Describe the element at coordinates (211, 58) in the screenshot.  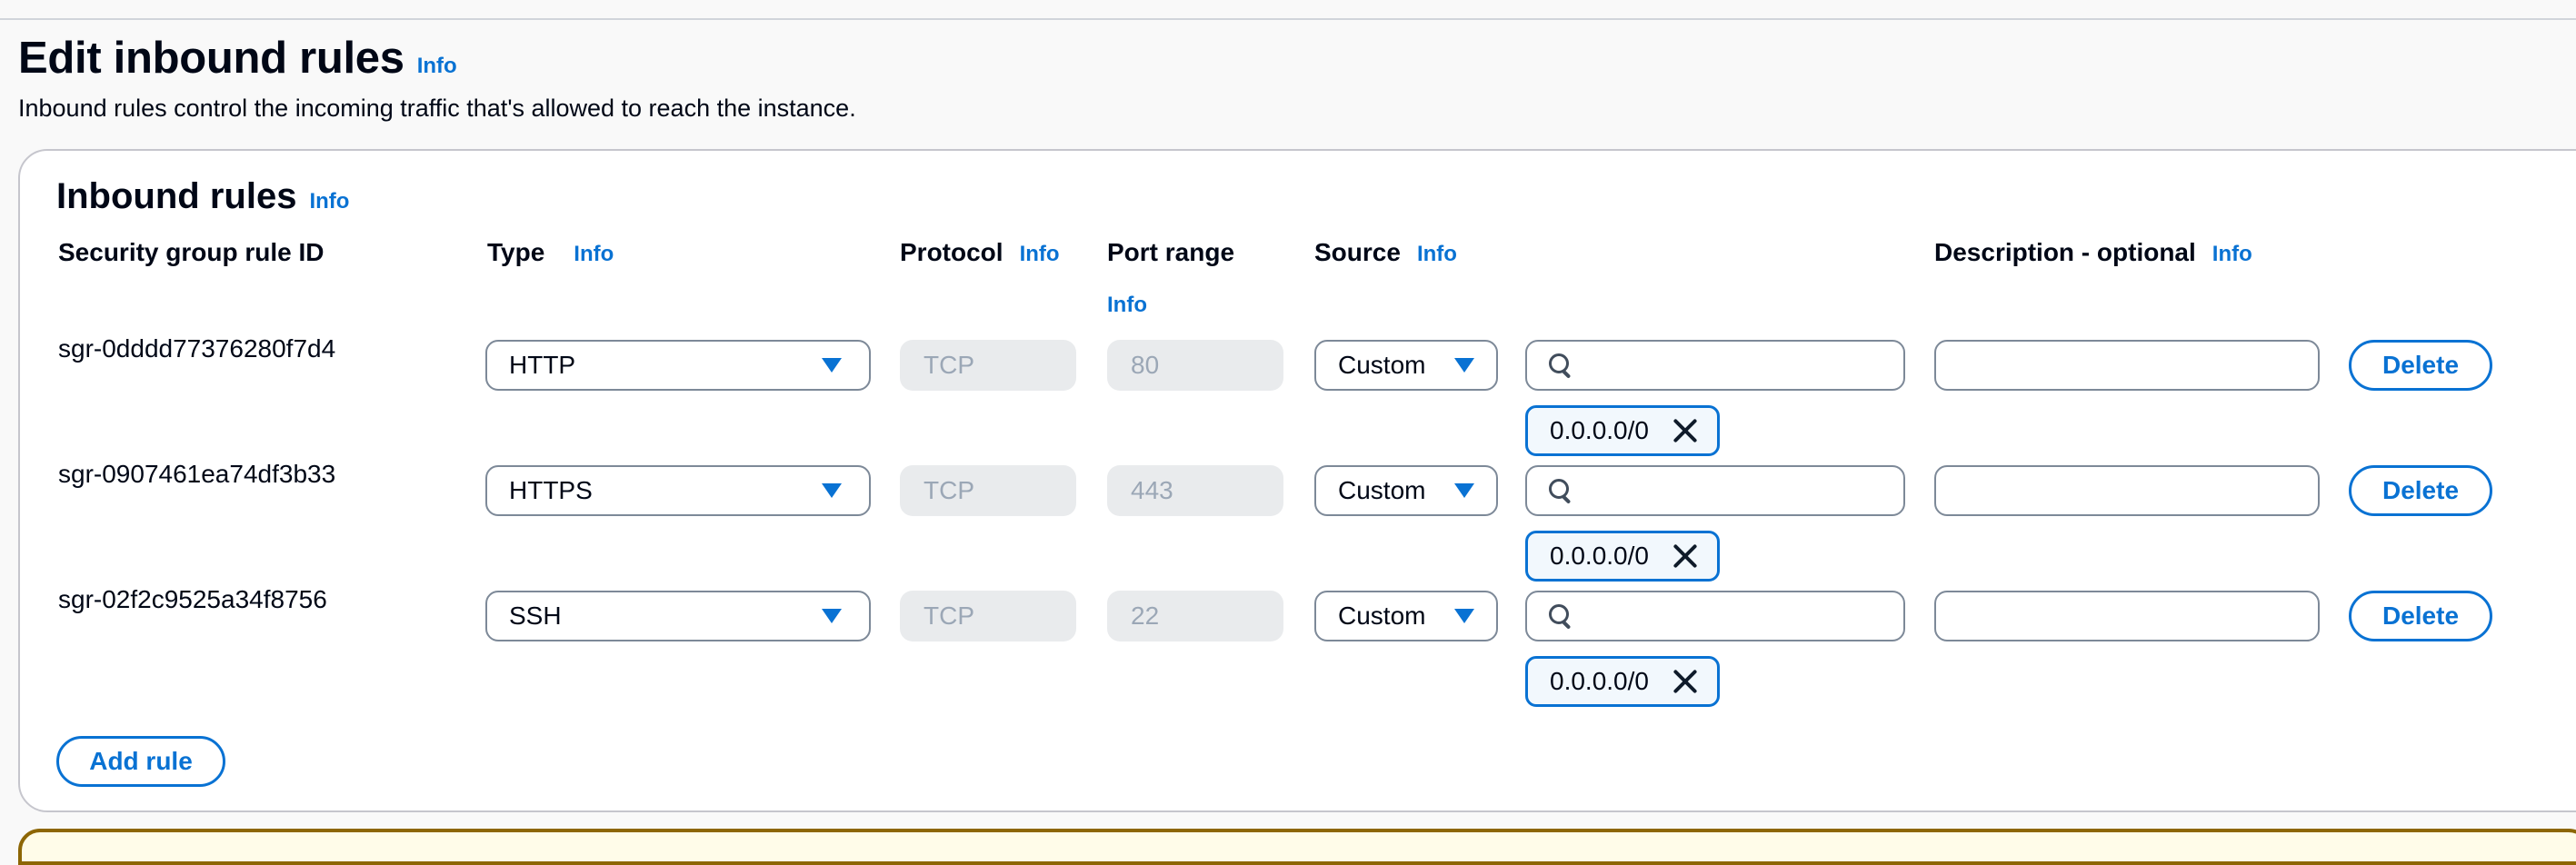
I see `page-title: Edit inbound rules` at that location.